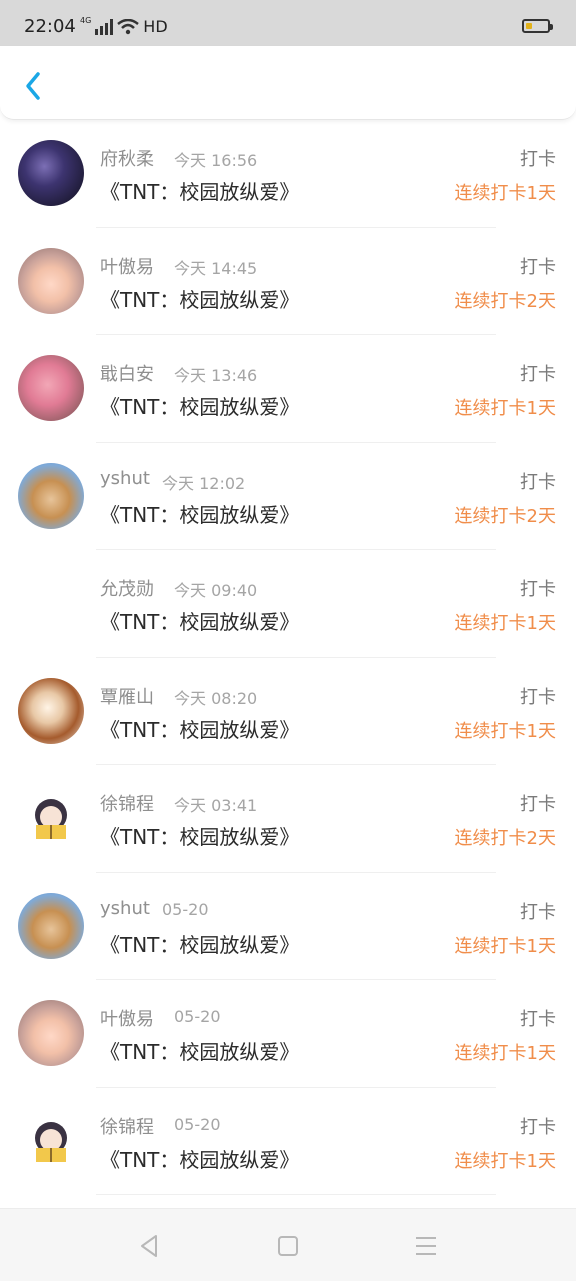 This screenshot has width=576, height=1281. What do you see at coordinates (288, 496) in the screenshot?
I see `list-item: yshut 今天 12:02 《TNT：校园放纵爱》 打卡连续打卡2天` at bounding box center [288, 496].